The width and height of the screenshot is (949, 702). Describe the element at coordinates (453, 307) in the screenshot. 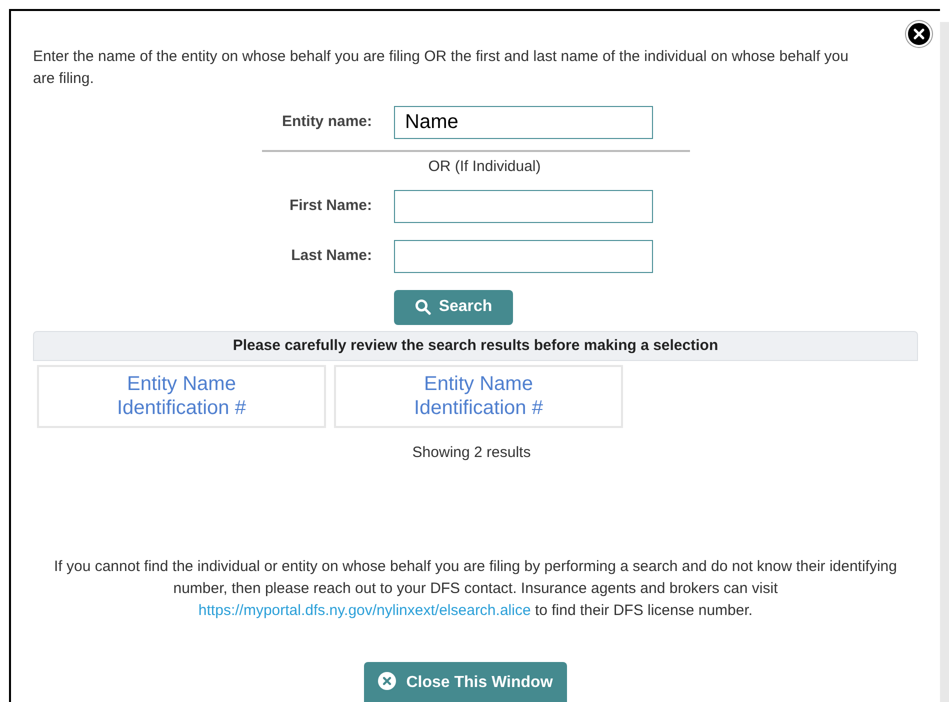

I see `search-button: Search` at that location.